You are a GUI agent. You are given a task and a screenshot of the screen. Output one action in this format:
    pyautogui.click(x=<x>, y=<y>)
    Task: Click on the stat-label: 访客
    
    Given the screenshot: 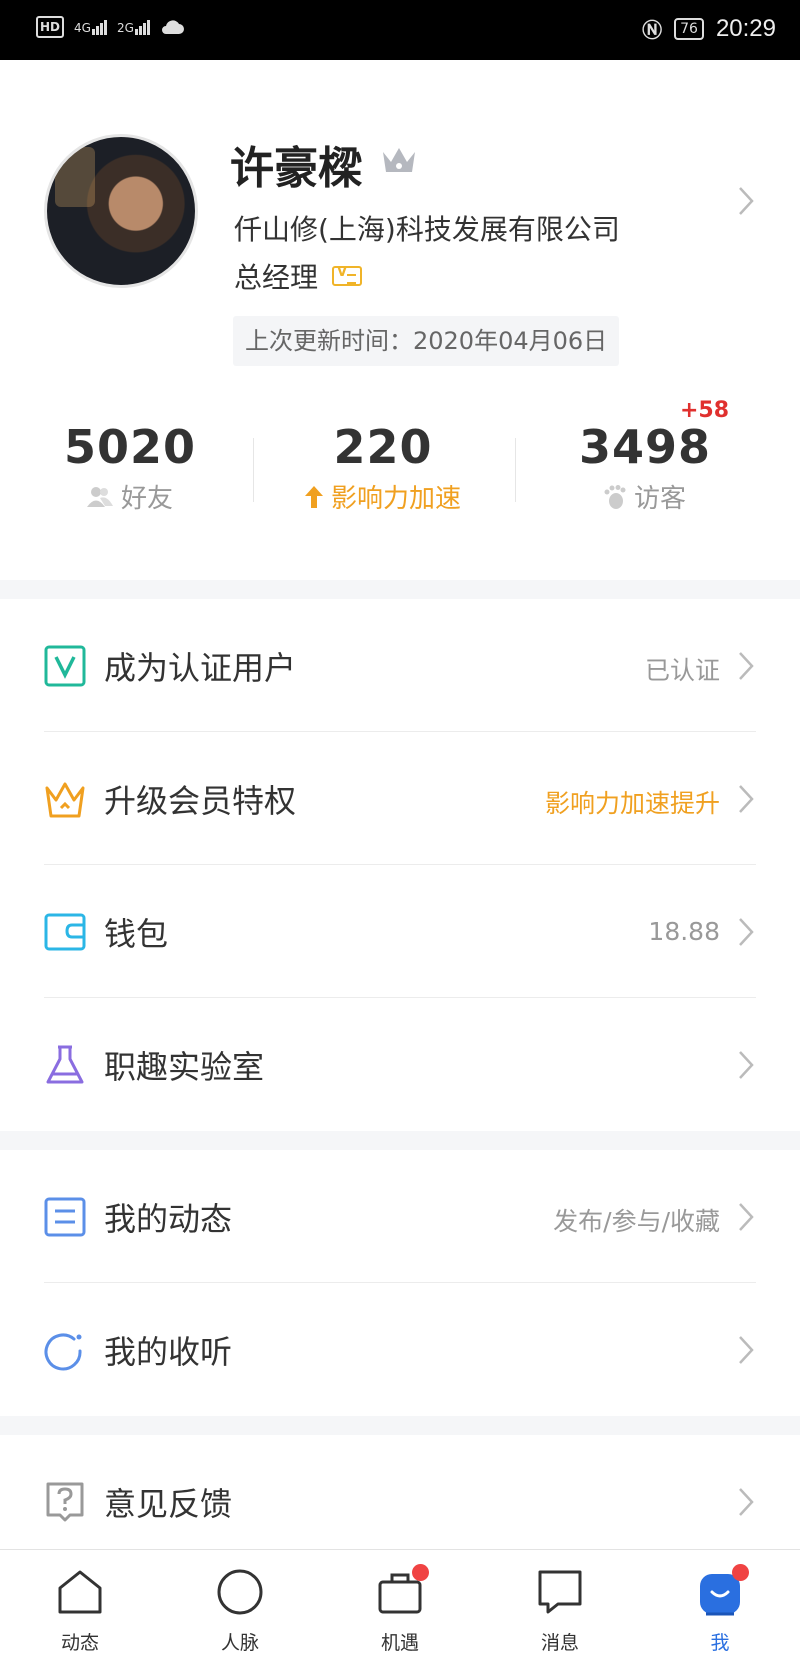 What is the action you would take?
    pyautogui.click(x=659, y=499)
    